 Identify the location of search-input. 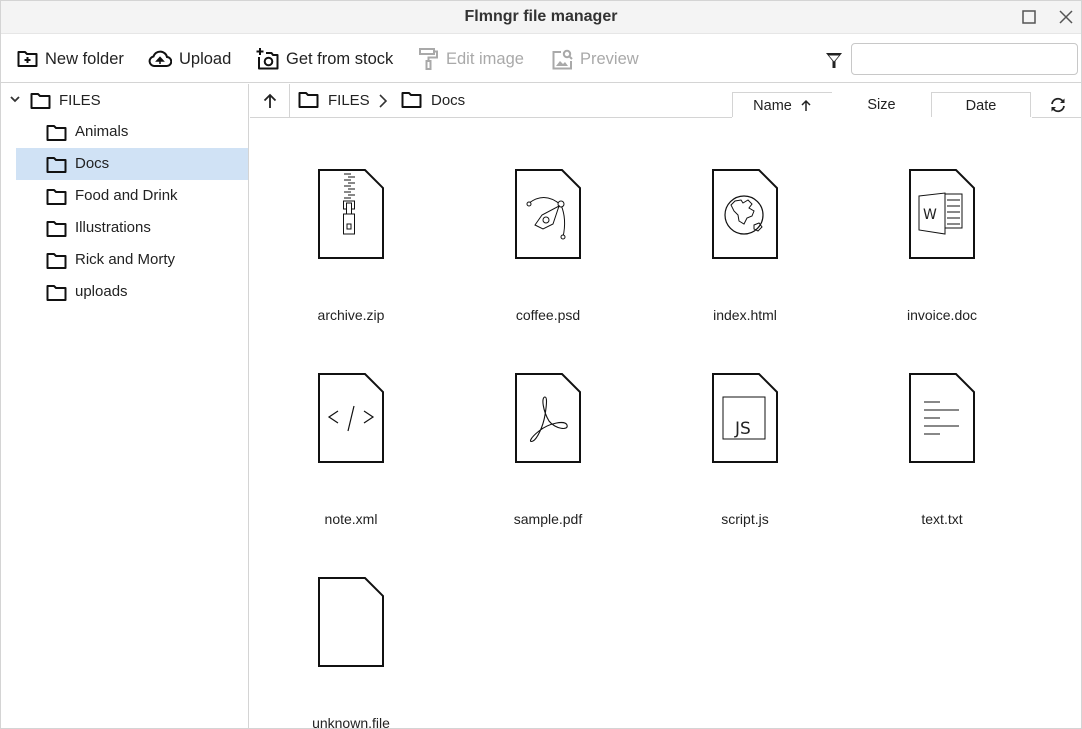
(964, 59).